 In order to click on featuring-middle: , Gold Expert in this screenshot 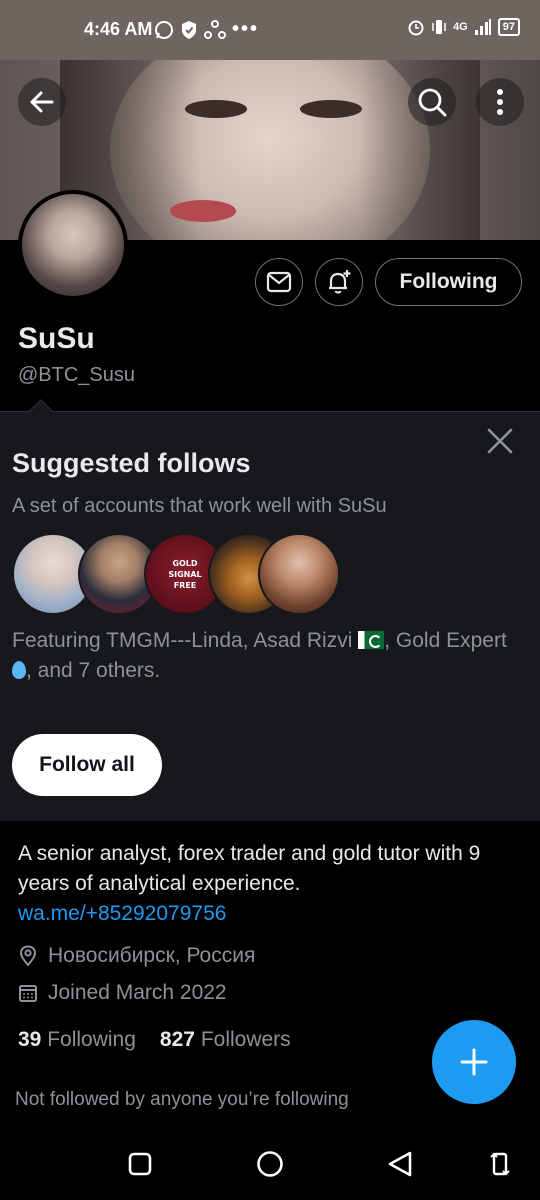, I will do `click(445, 640)`.